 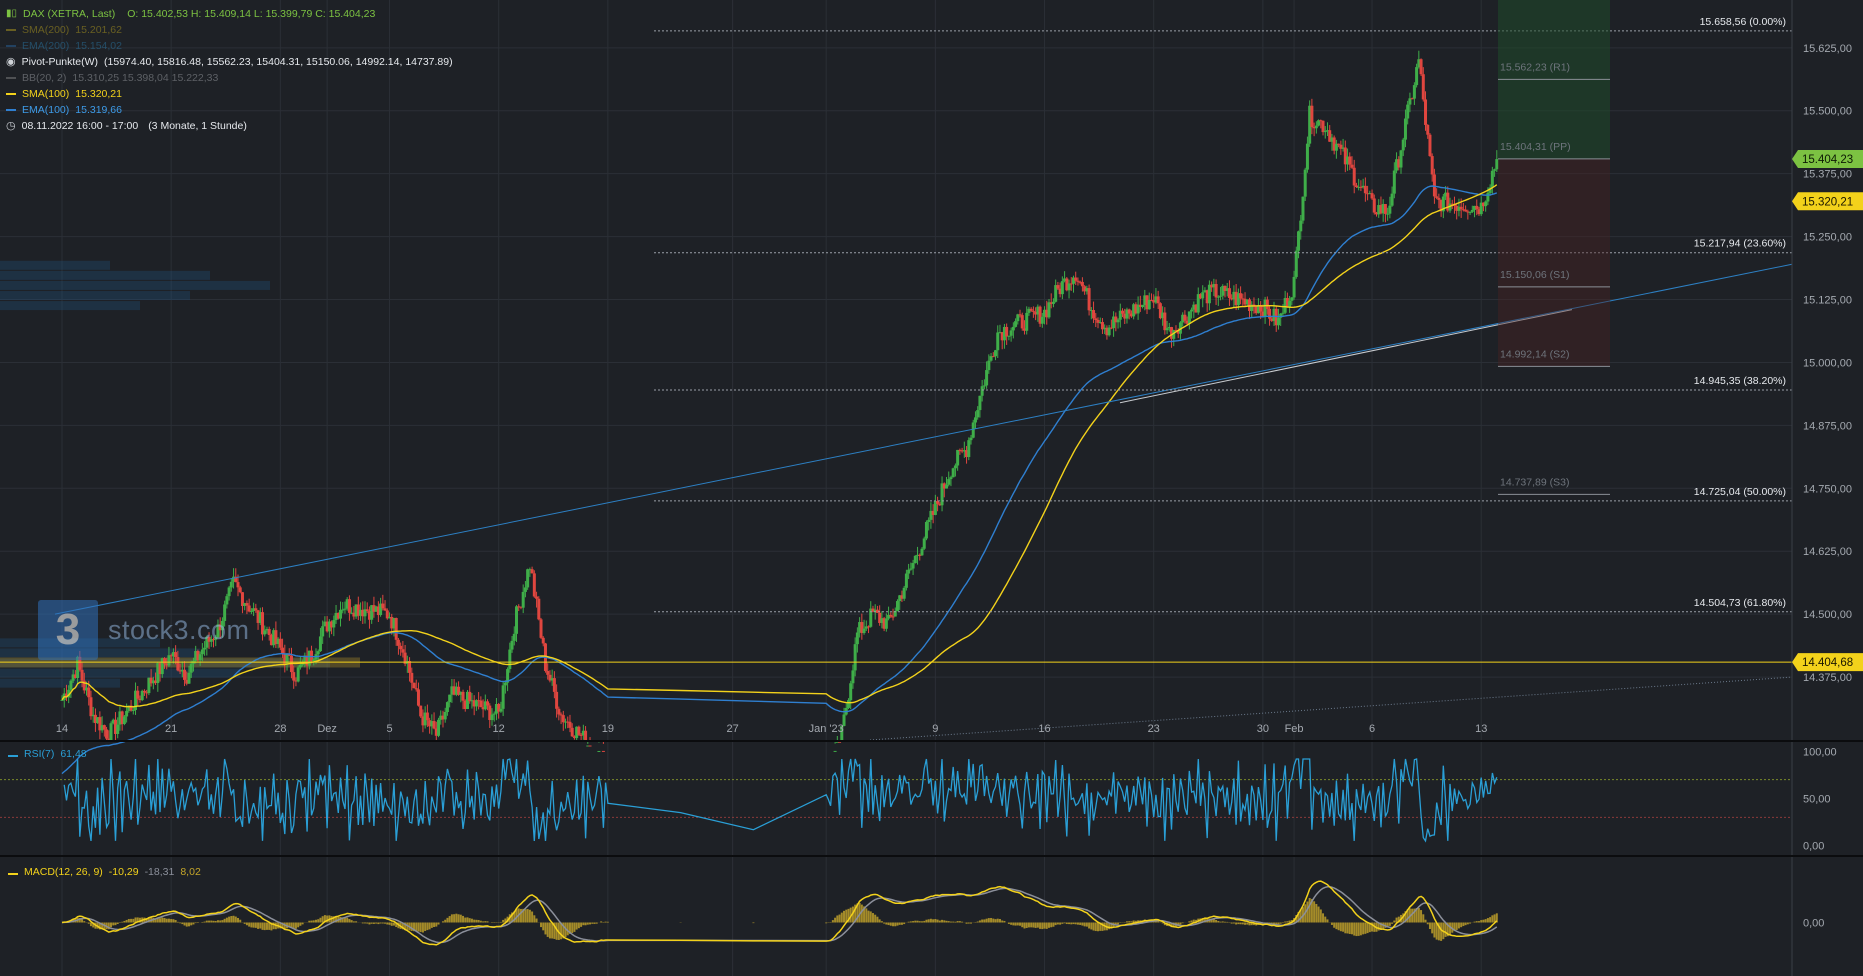 I want to click on pivot-target-icon: ◉, so click(x=11, y=62).